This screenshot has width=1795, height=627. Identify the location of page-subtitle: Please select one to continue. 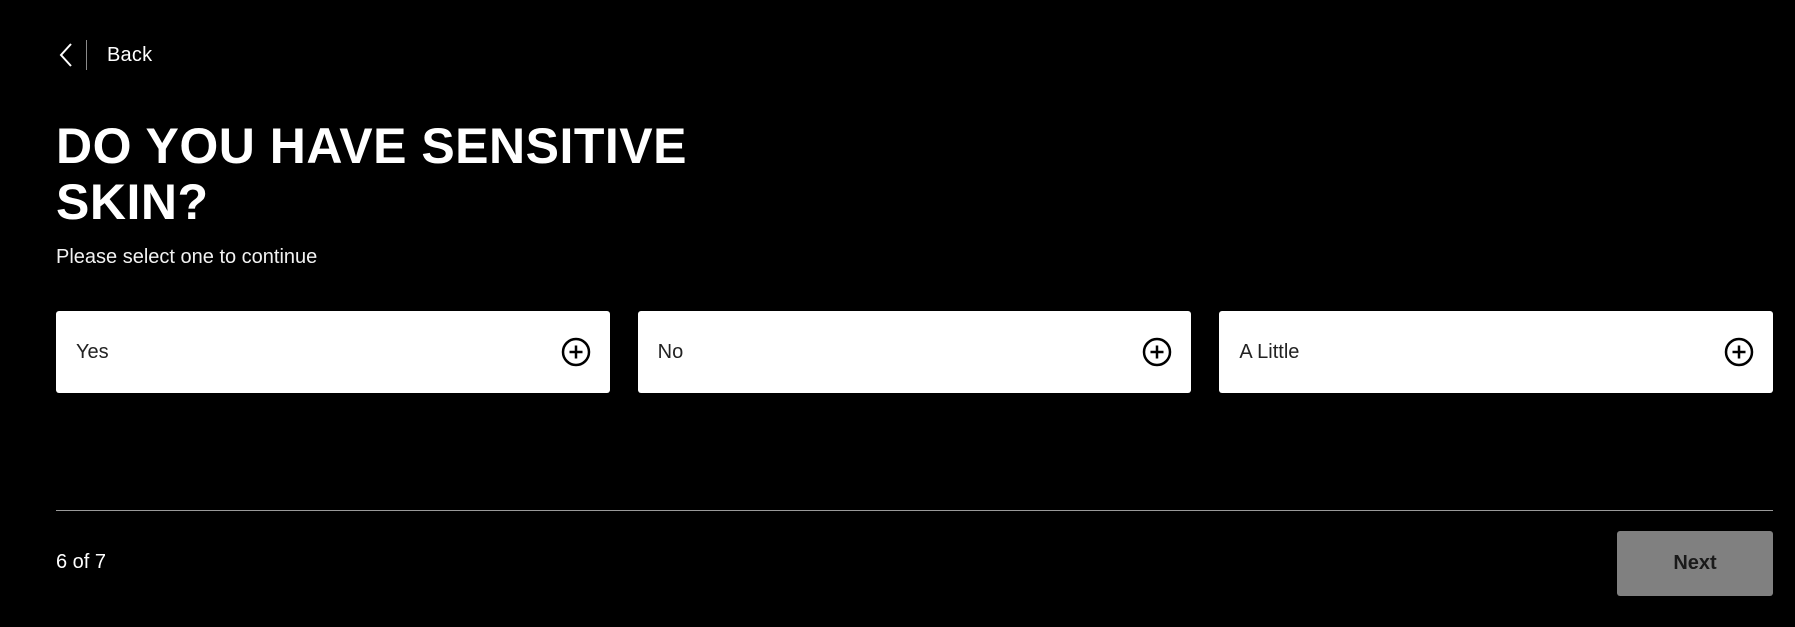
(187, 257).